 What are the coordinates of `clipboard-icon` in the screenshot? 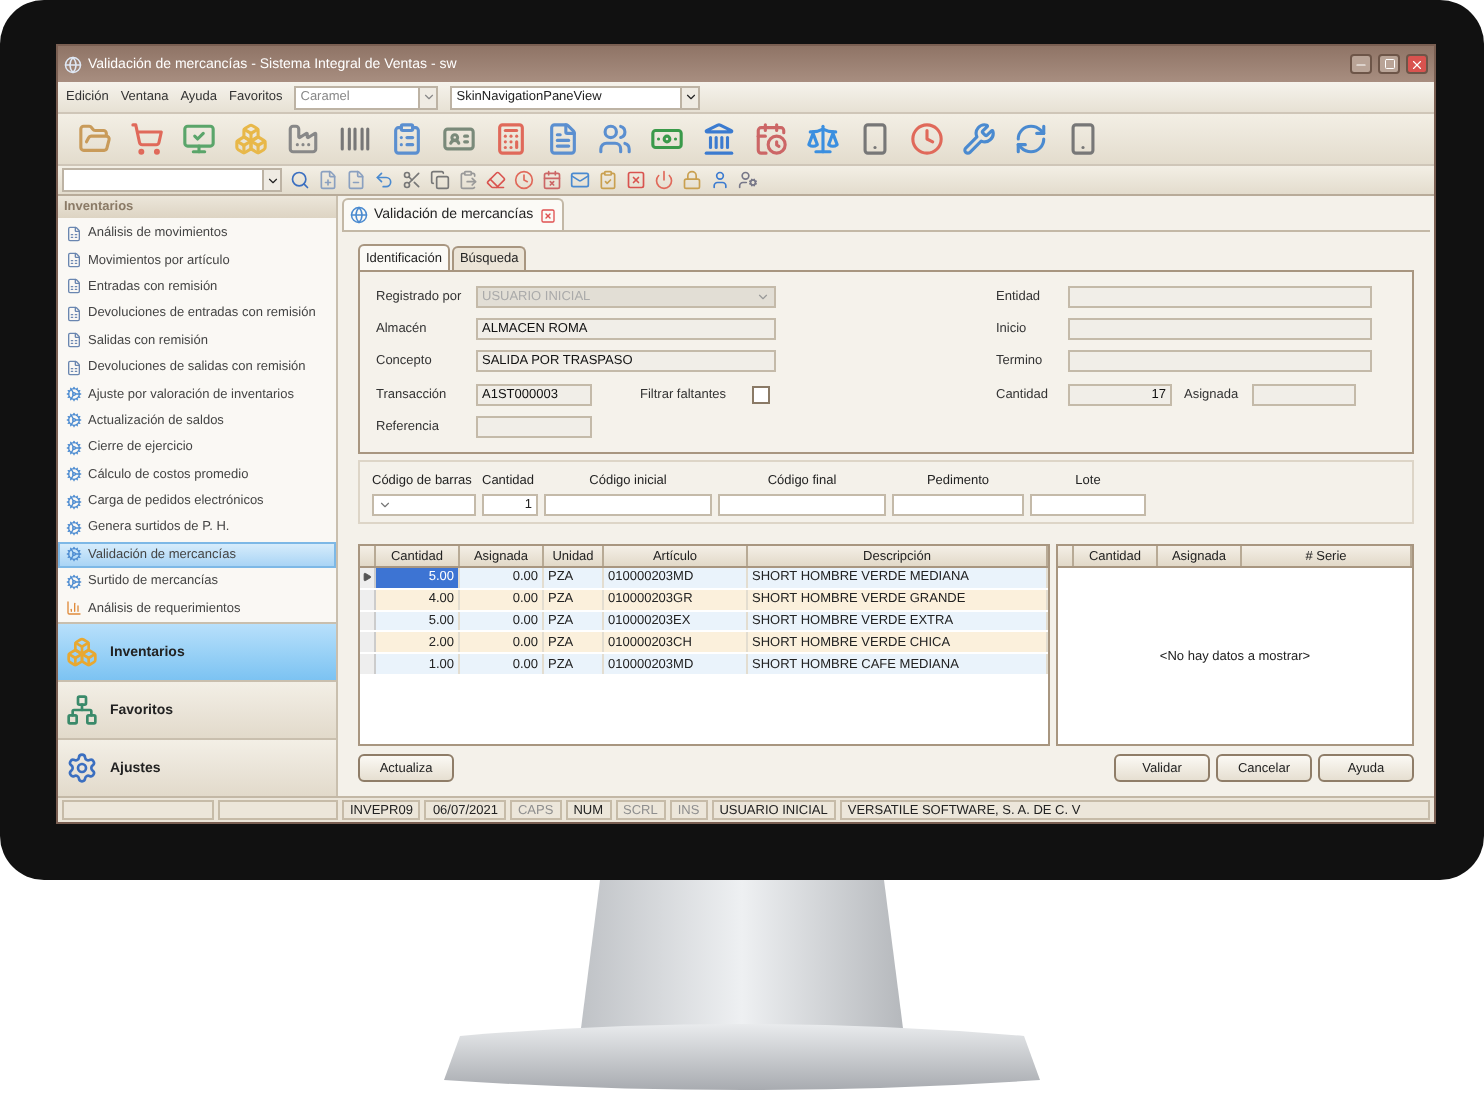 It's located at (407, 139).